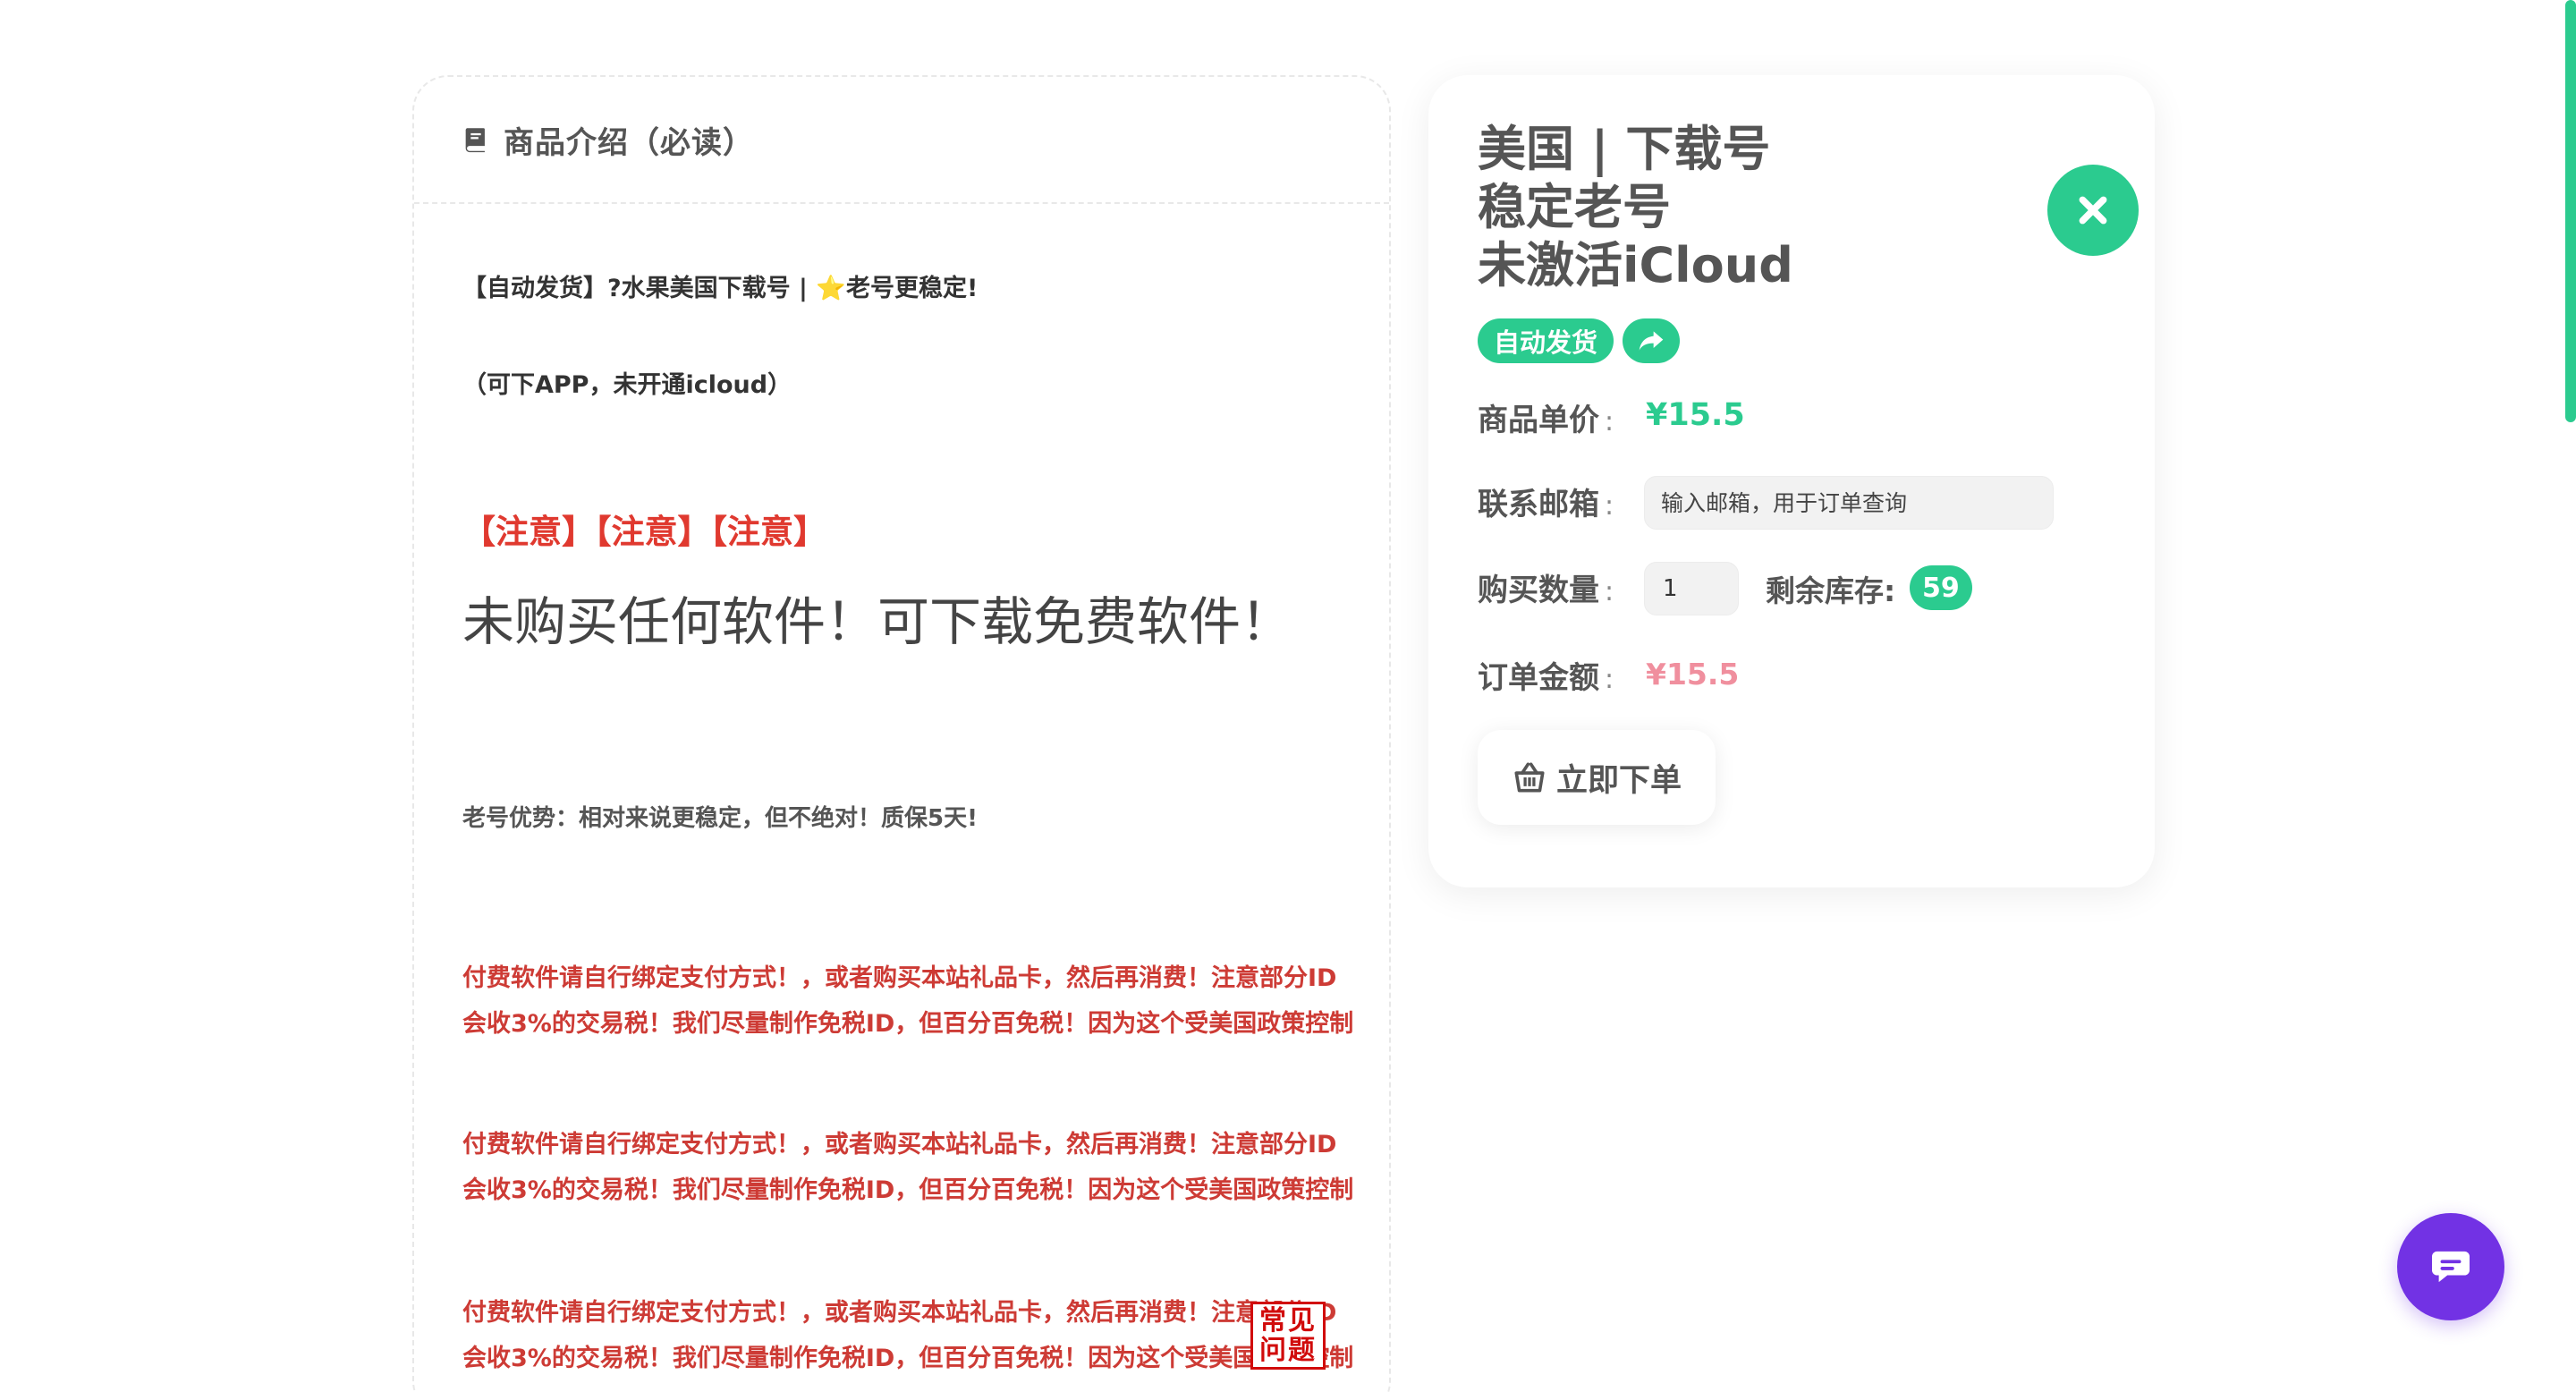 Image resolution: width=2576 pixels, height=1392 pixels. What do you see at coordinates (1635, 265) in the screenshot?
I see `product-title-line: 未激活iCloud` at bounding box center [1635, 265].